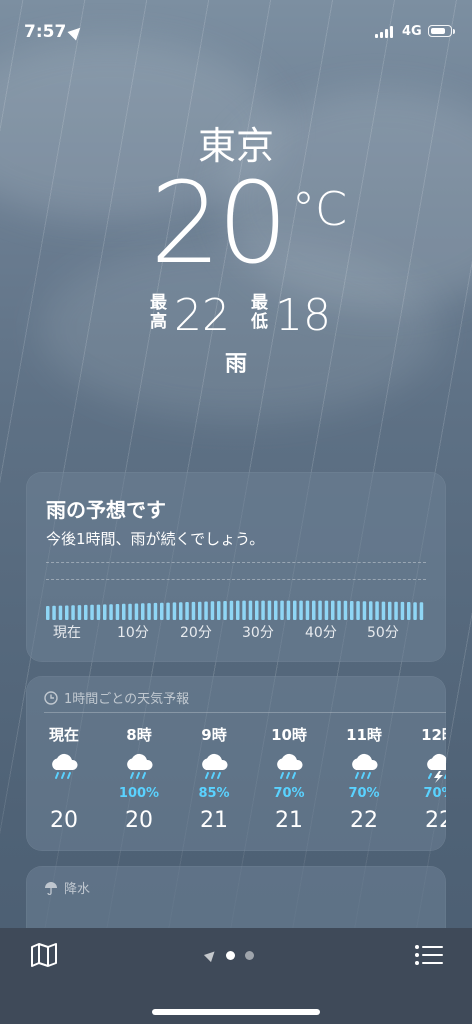 The image size is (472, 1024). I want to click on tick-label: 40分, so click(321, 633).